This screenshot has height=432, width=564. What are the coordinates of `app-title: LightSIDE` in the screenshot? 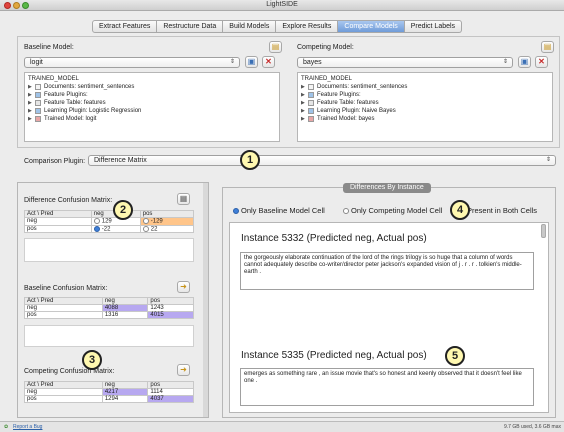 It's located at (282, 4).